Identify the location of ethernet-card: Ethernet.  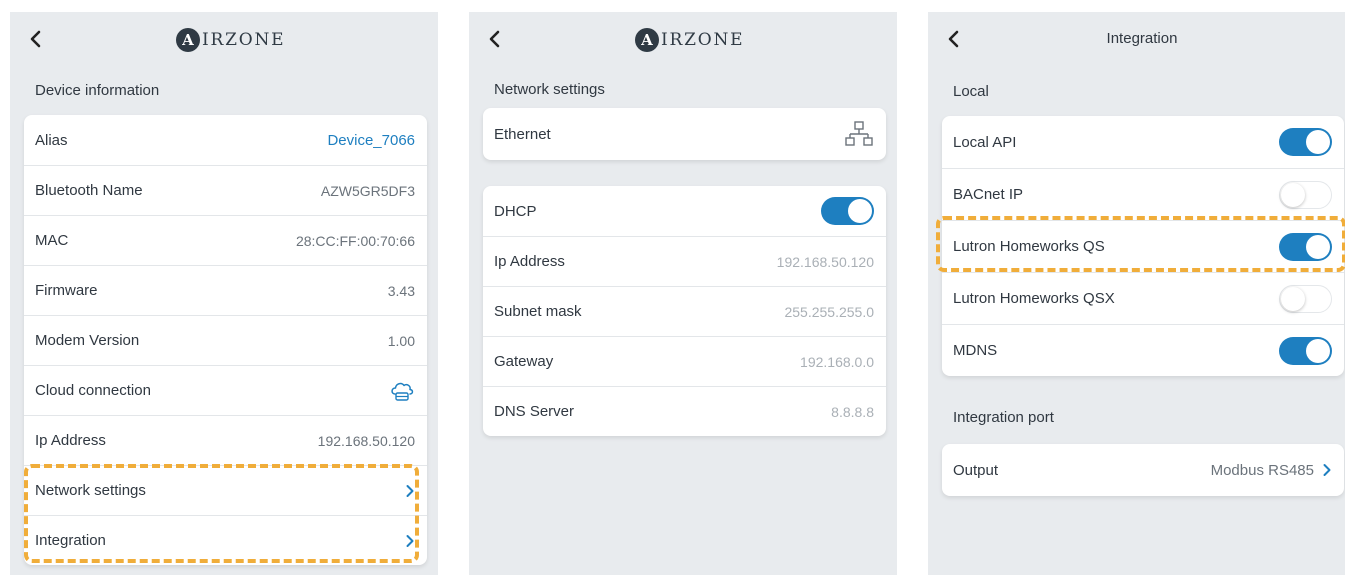
(684, 134).